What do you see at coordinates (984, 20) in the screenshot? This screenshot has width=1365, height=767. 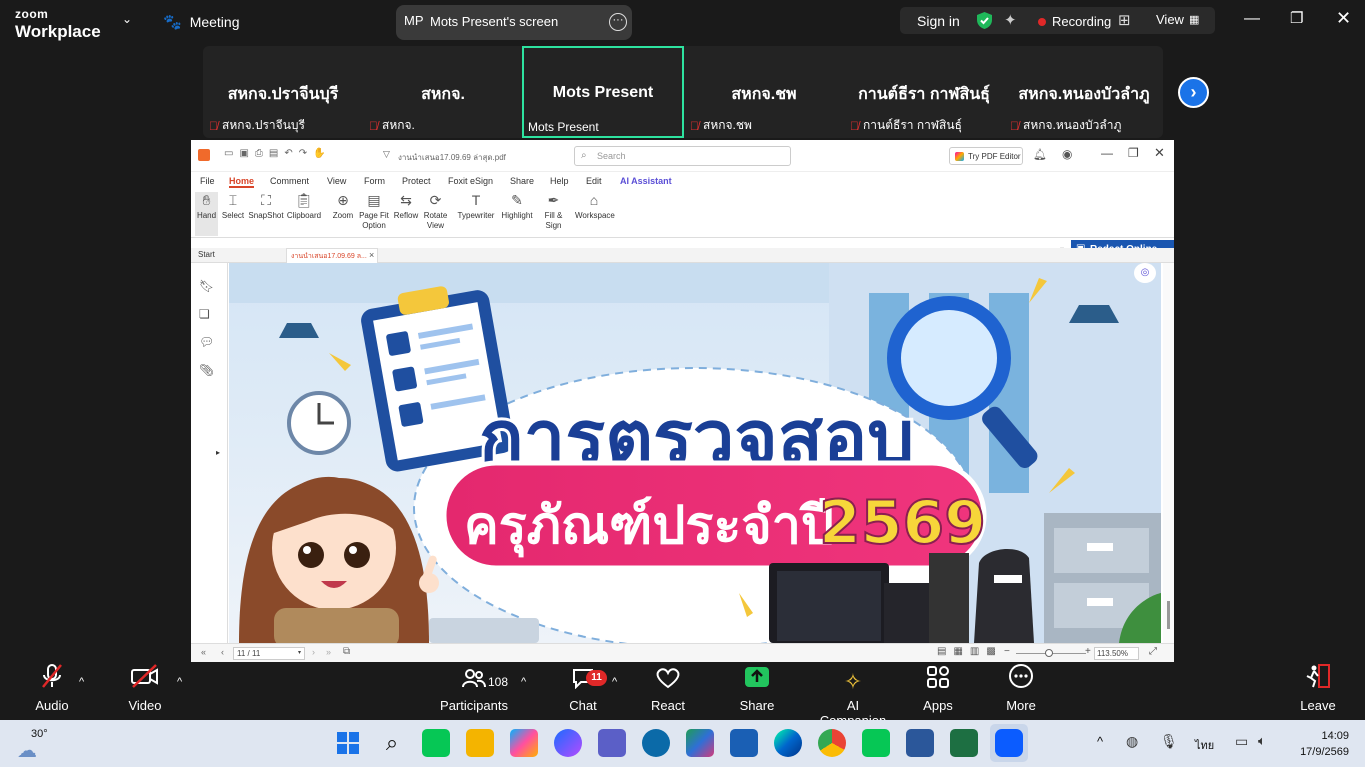 I see `shield-check-icon` at bounding box center [984, 20].